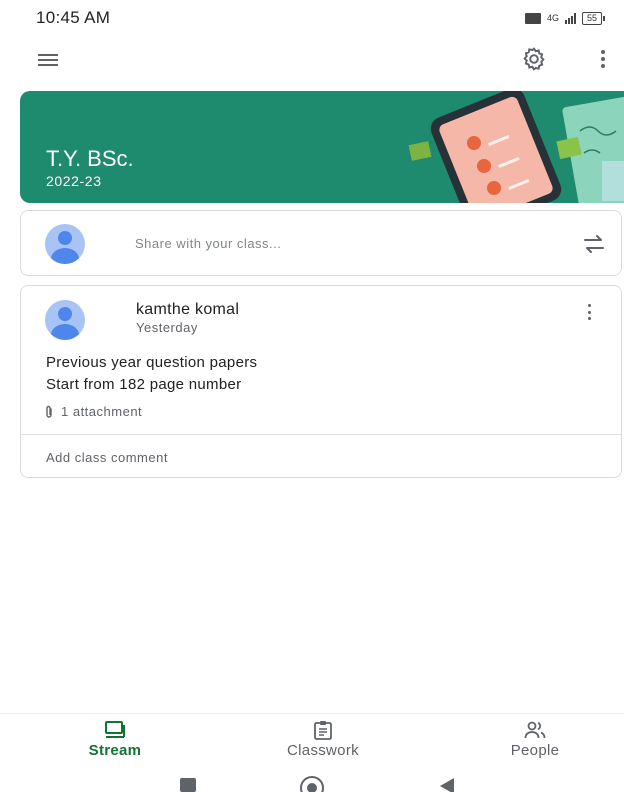  What do you see at coordinates (603, 59) in the screenshot?
I see `more-options-icon` at bounding box center [603, 59].